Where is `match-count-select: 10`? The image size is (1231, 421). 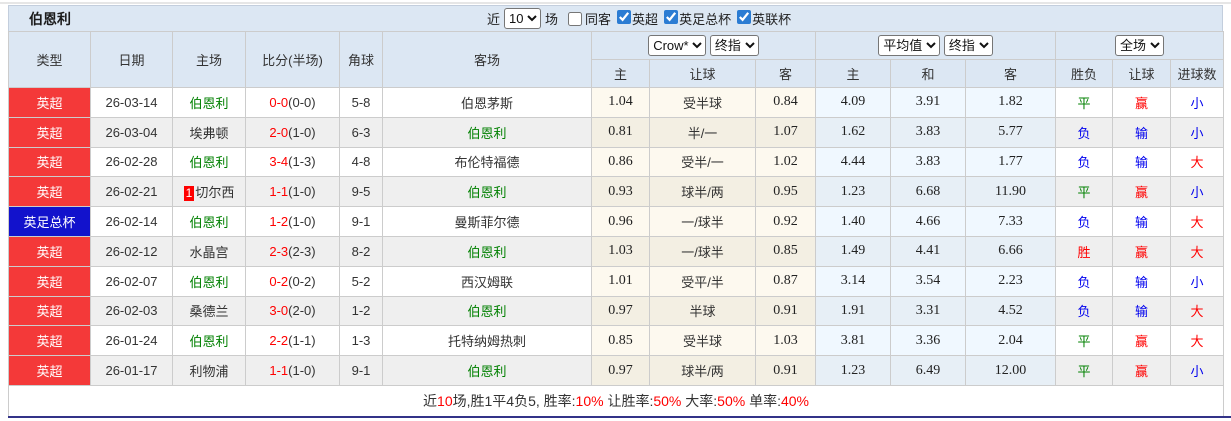 match-count-select: 10 is located at coordinates (523, 18).